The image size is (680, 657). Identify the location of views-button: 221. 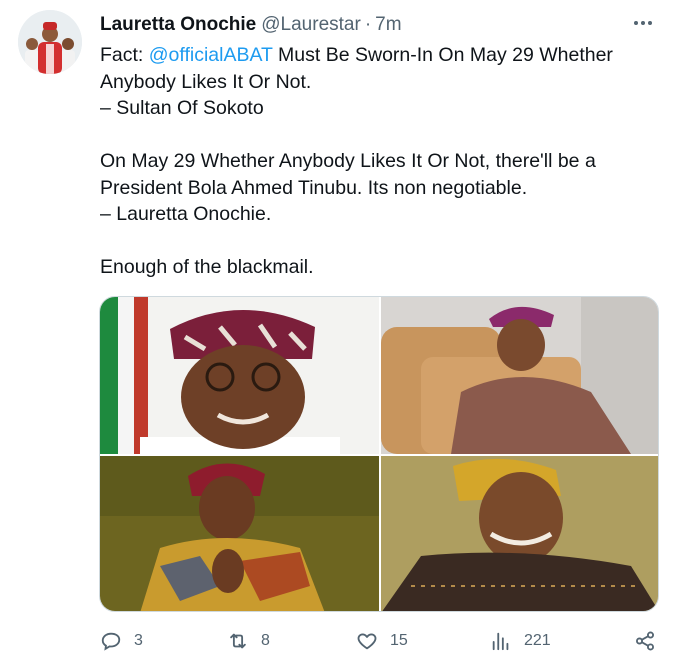
(520, 641).